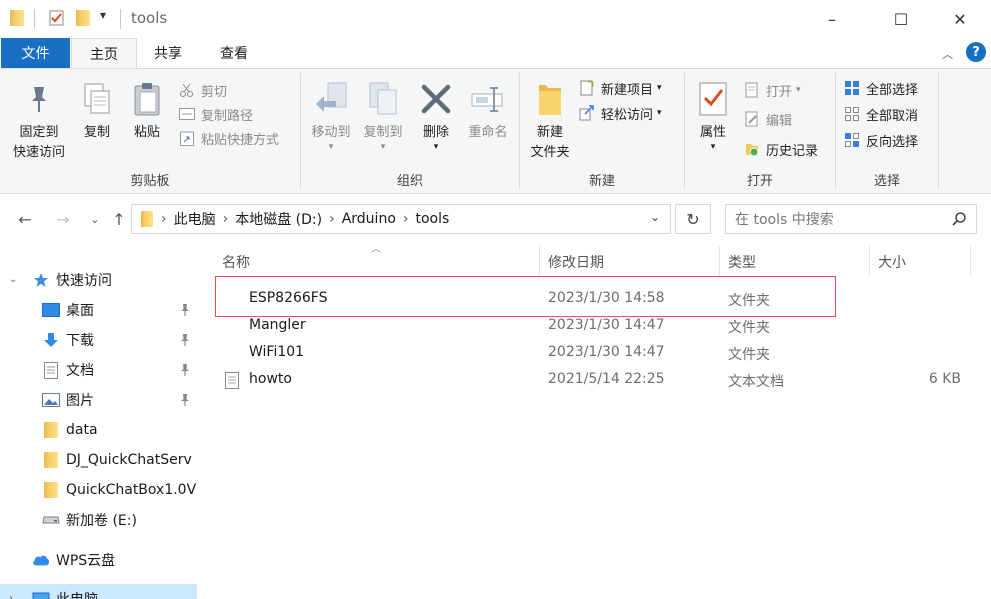 This screenshot has width=991, height=599. I want to click on group-open: 属性 ▾ 打开 ▾ 编辑 历史记录 打开, so click(760, 131).